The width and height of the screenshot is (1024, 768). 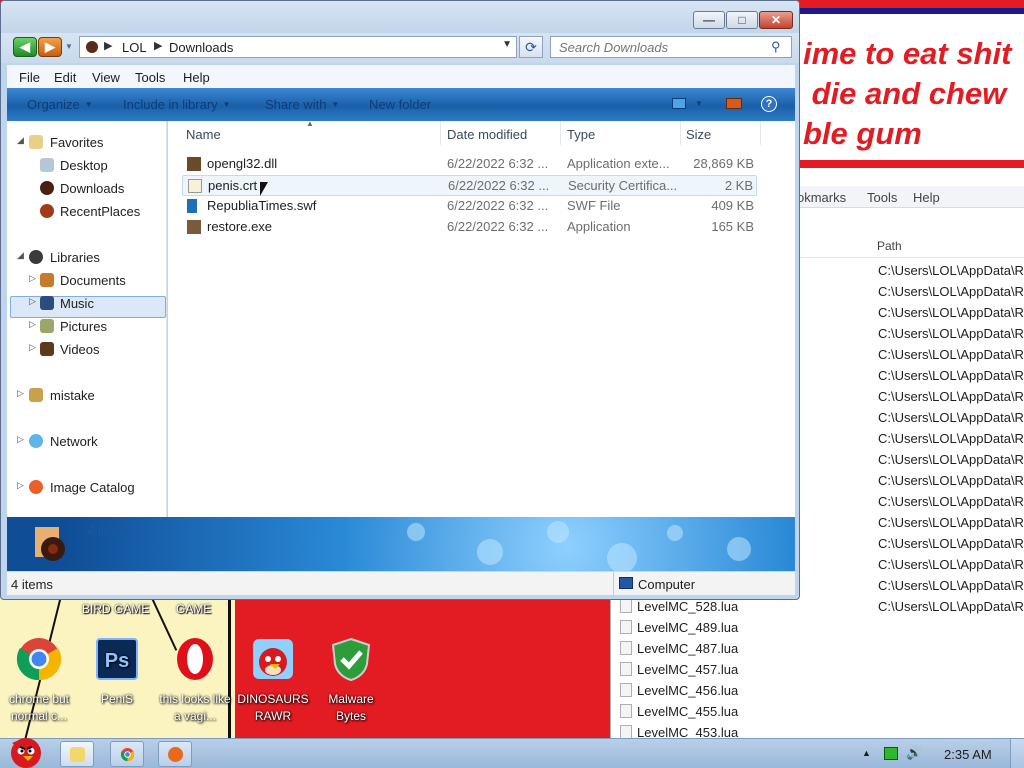 What do you see at coordinates (742, 20) in the screenshot?
I see `maximize-button: □` at bounding box center [742, 20].